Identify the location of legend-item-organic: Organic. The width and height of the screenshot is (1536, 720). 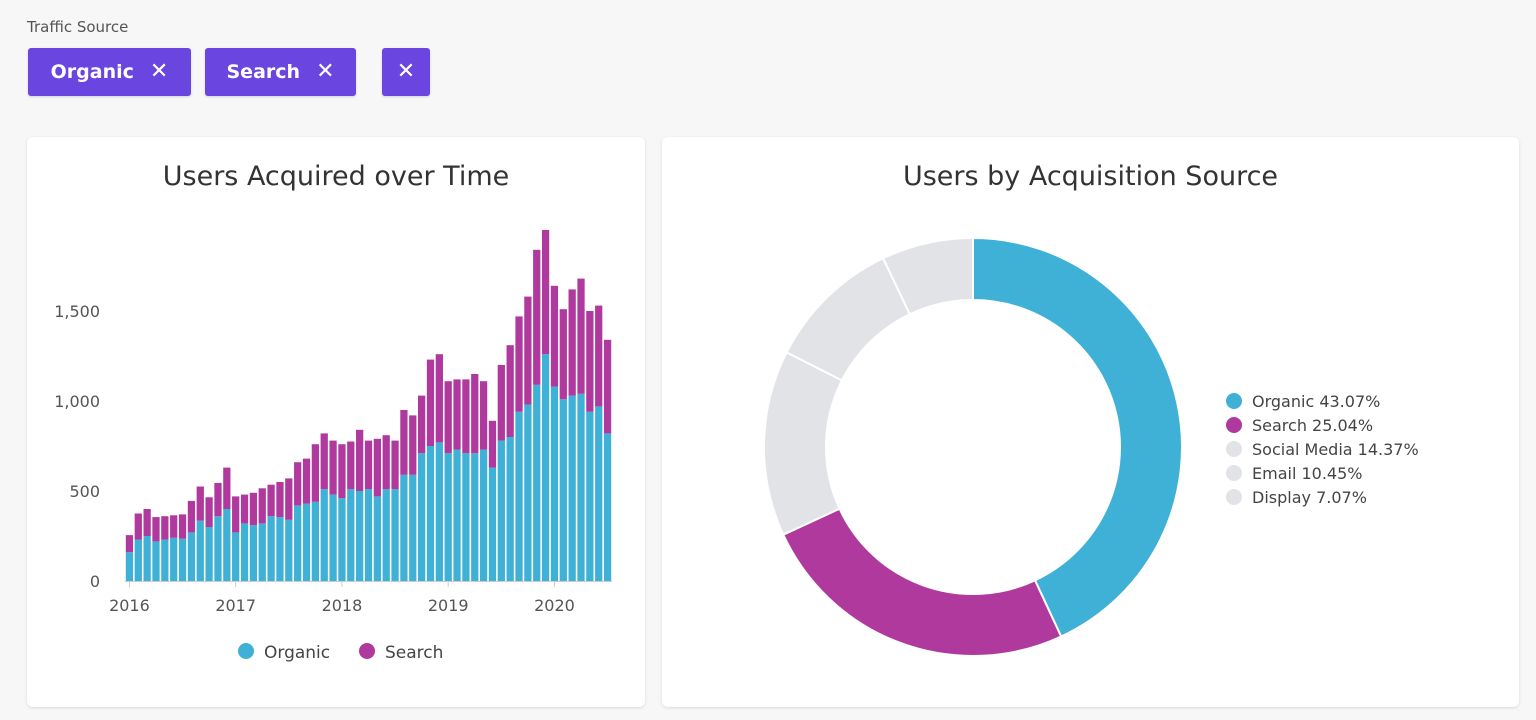
(284, 653).